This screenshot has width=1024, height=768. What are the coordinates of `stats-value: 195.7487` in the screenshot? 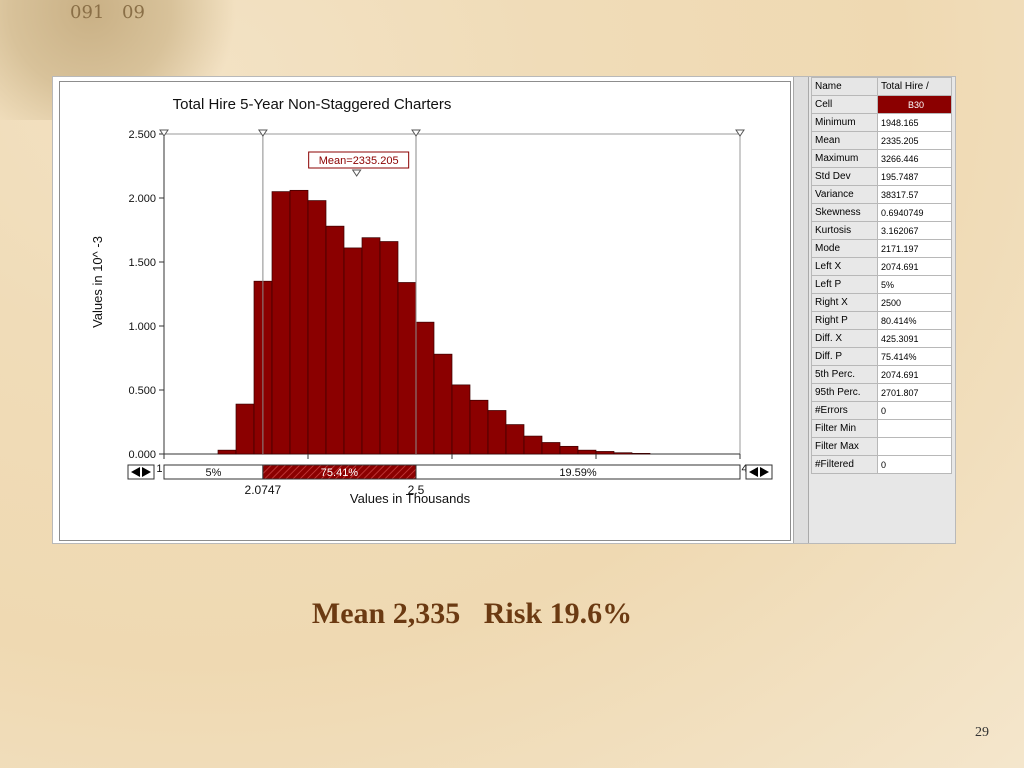 It's located at (914, 176).